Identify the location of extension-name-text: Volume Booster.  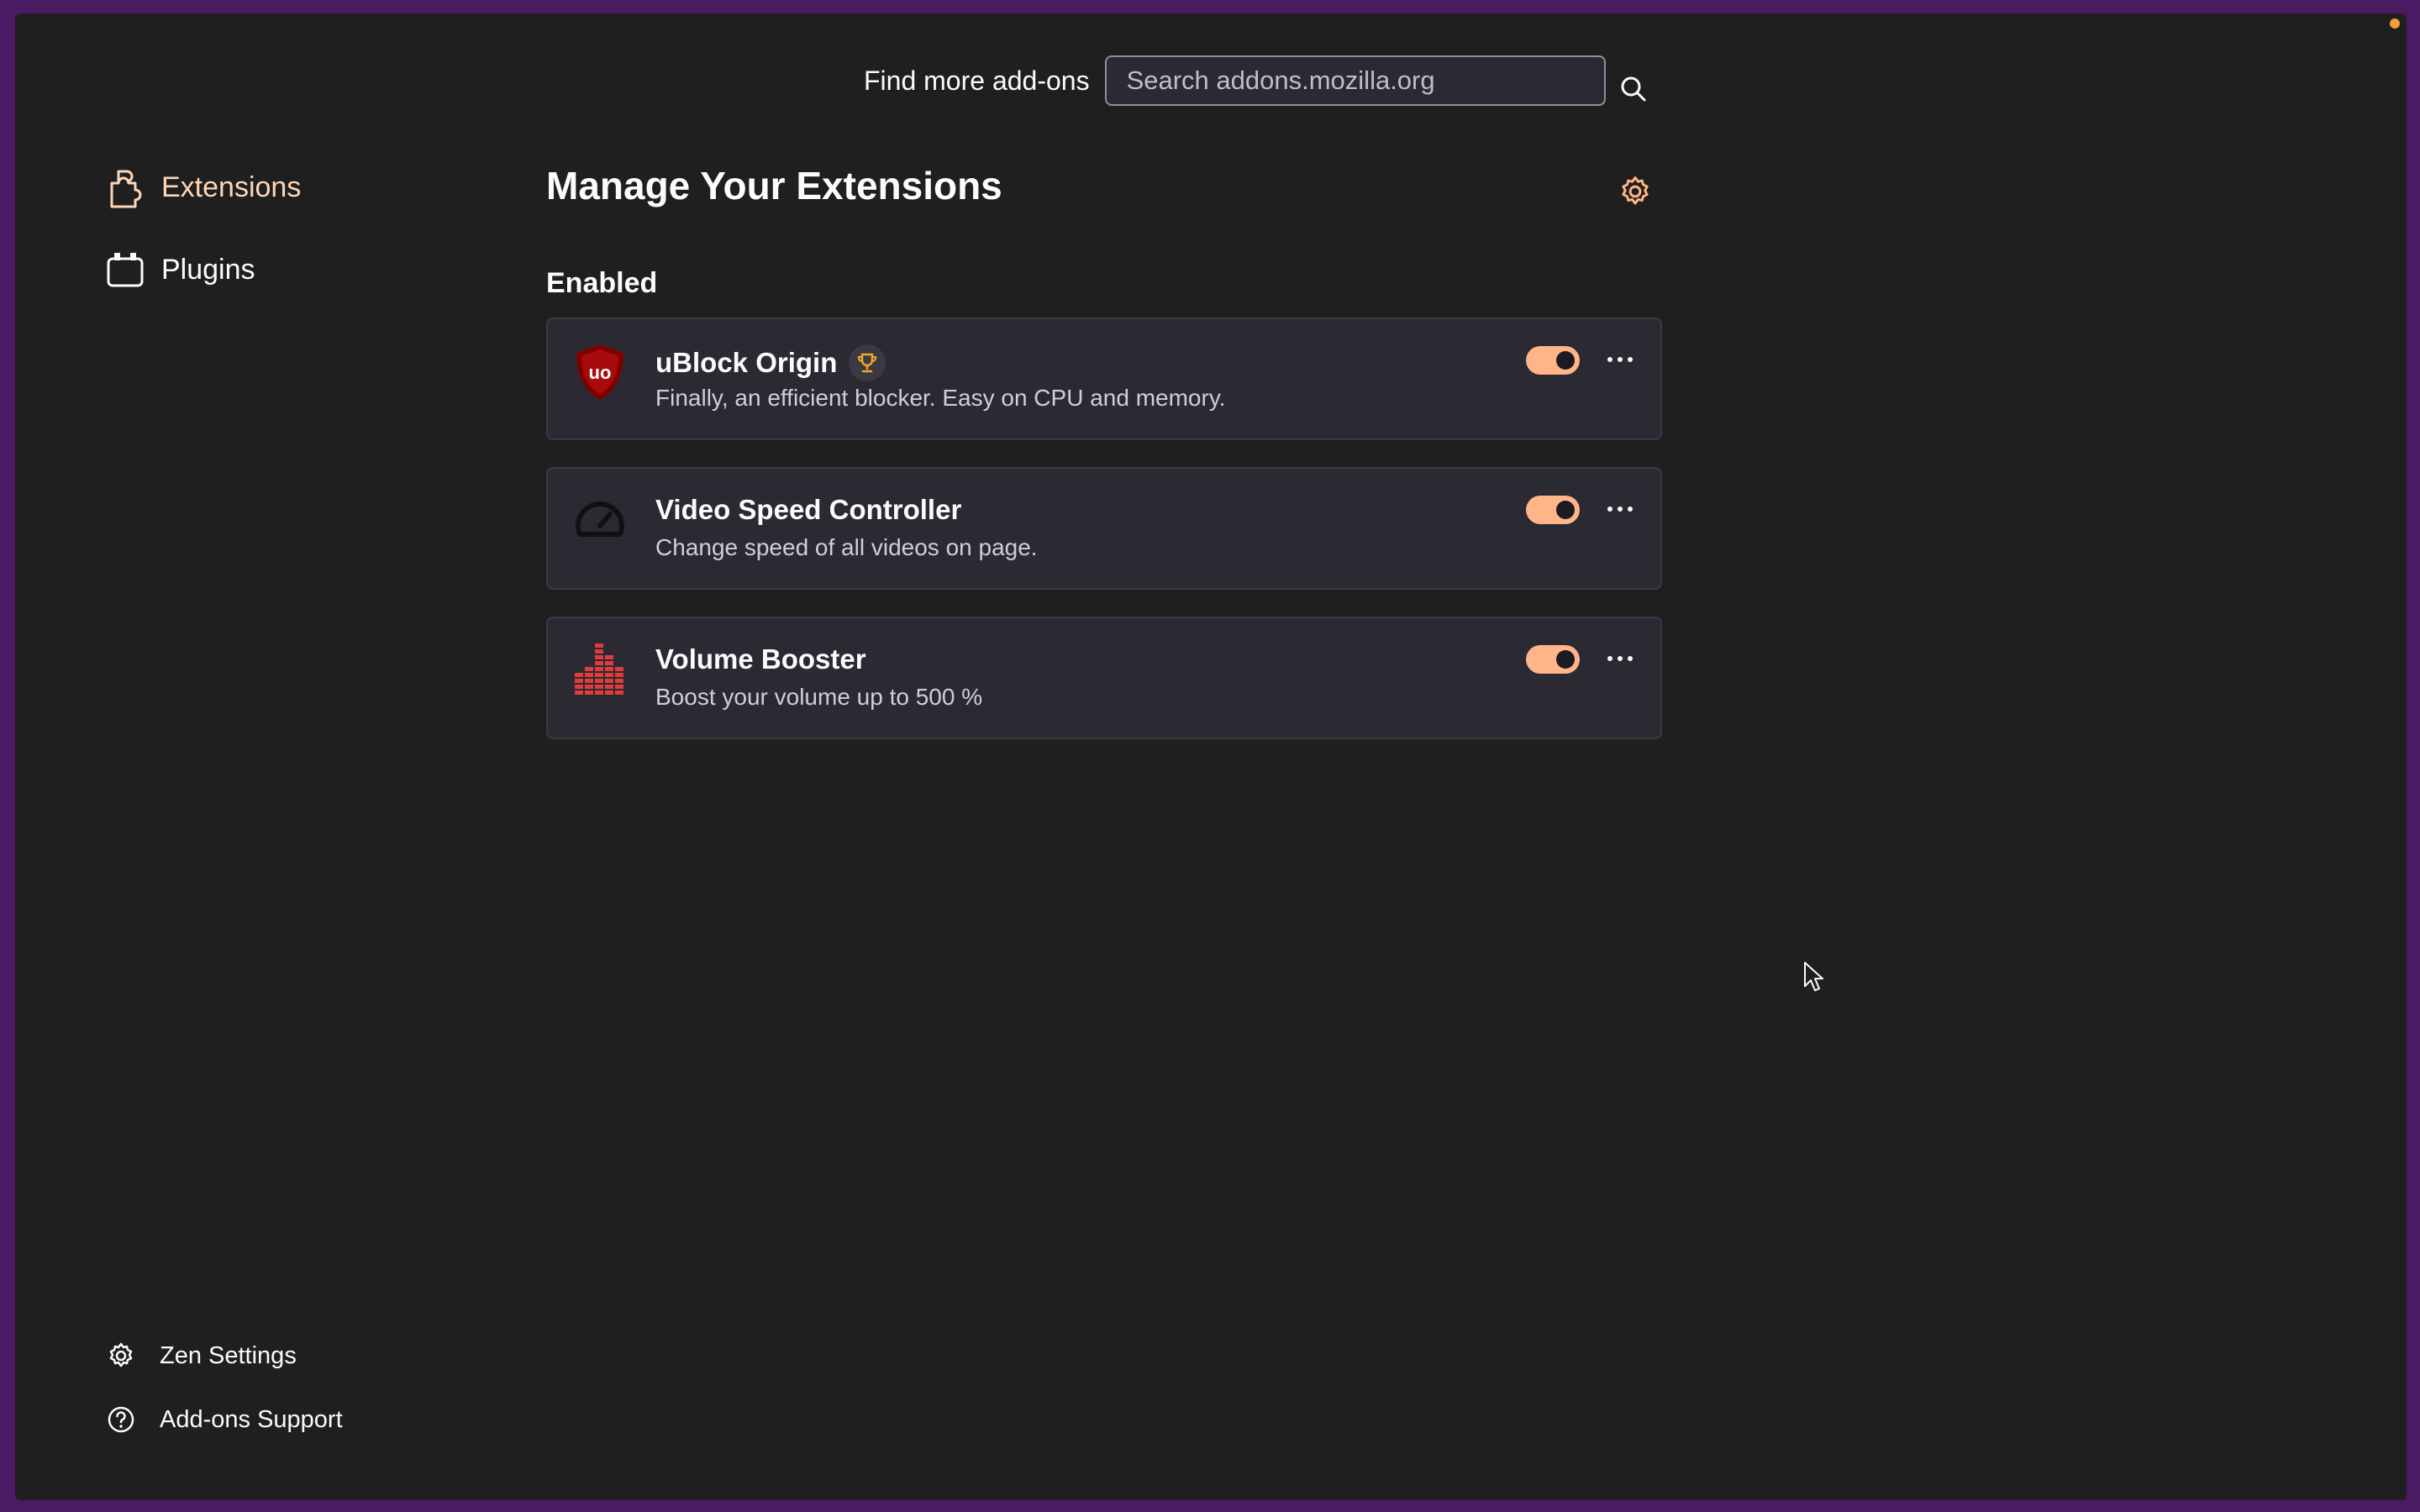
(761, 659).